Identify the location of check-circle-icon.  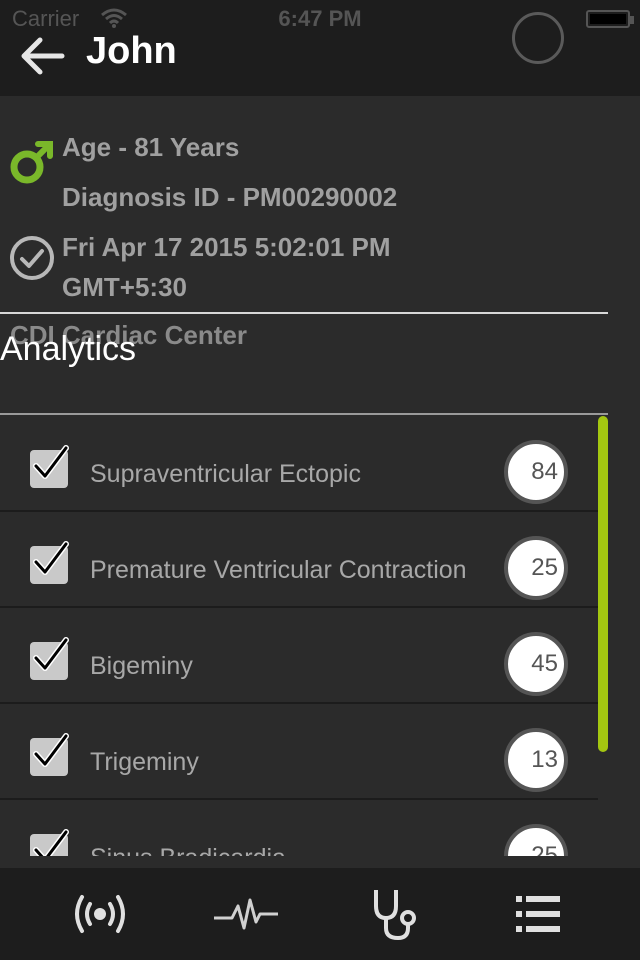
(32, 260).